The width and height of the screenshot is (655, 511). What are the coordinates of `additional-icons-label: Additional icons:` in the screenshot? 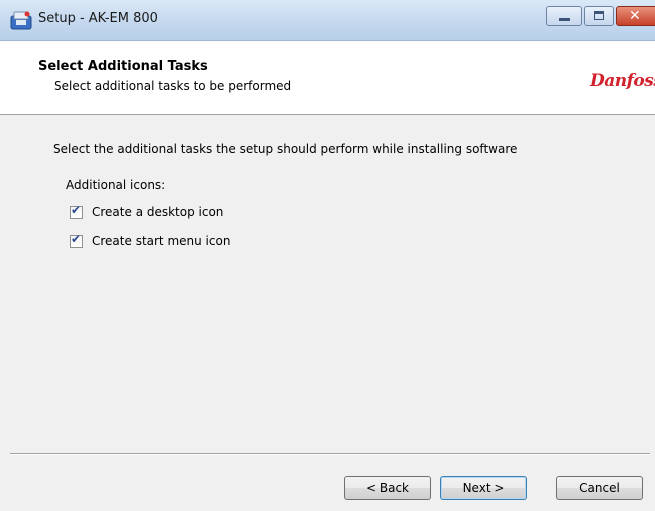 It's located at (116, 185).